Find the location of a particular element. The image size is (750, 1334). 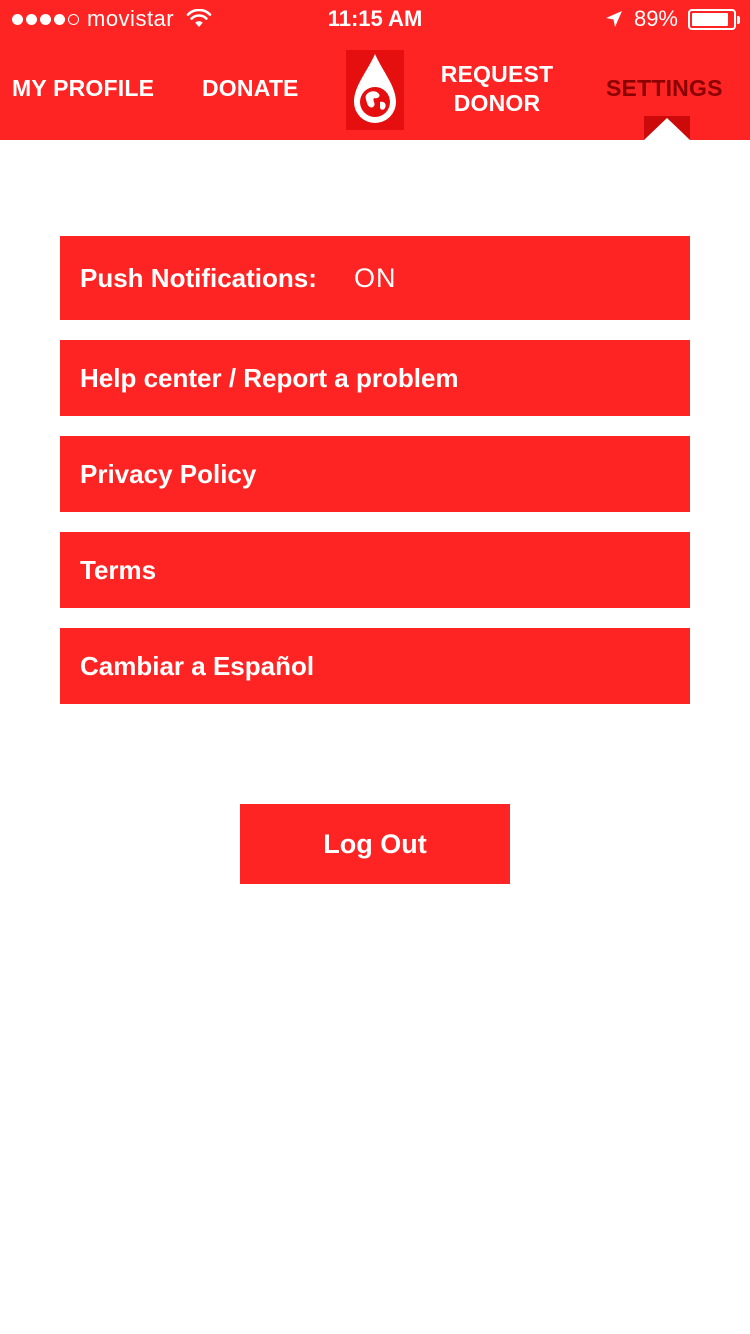

battery-icon is located at coordinates (714, 19).